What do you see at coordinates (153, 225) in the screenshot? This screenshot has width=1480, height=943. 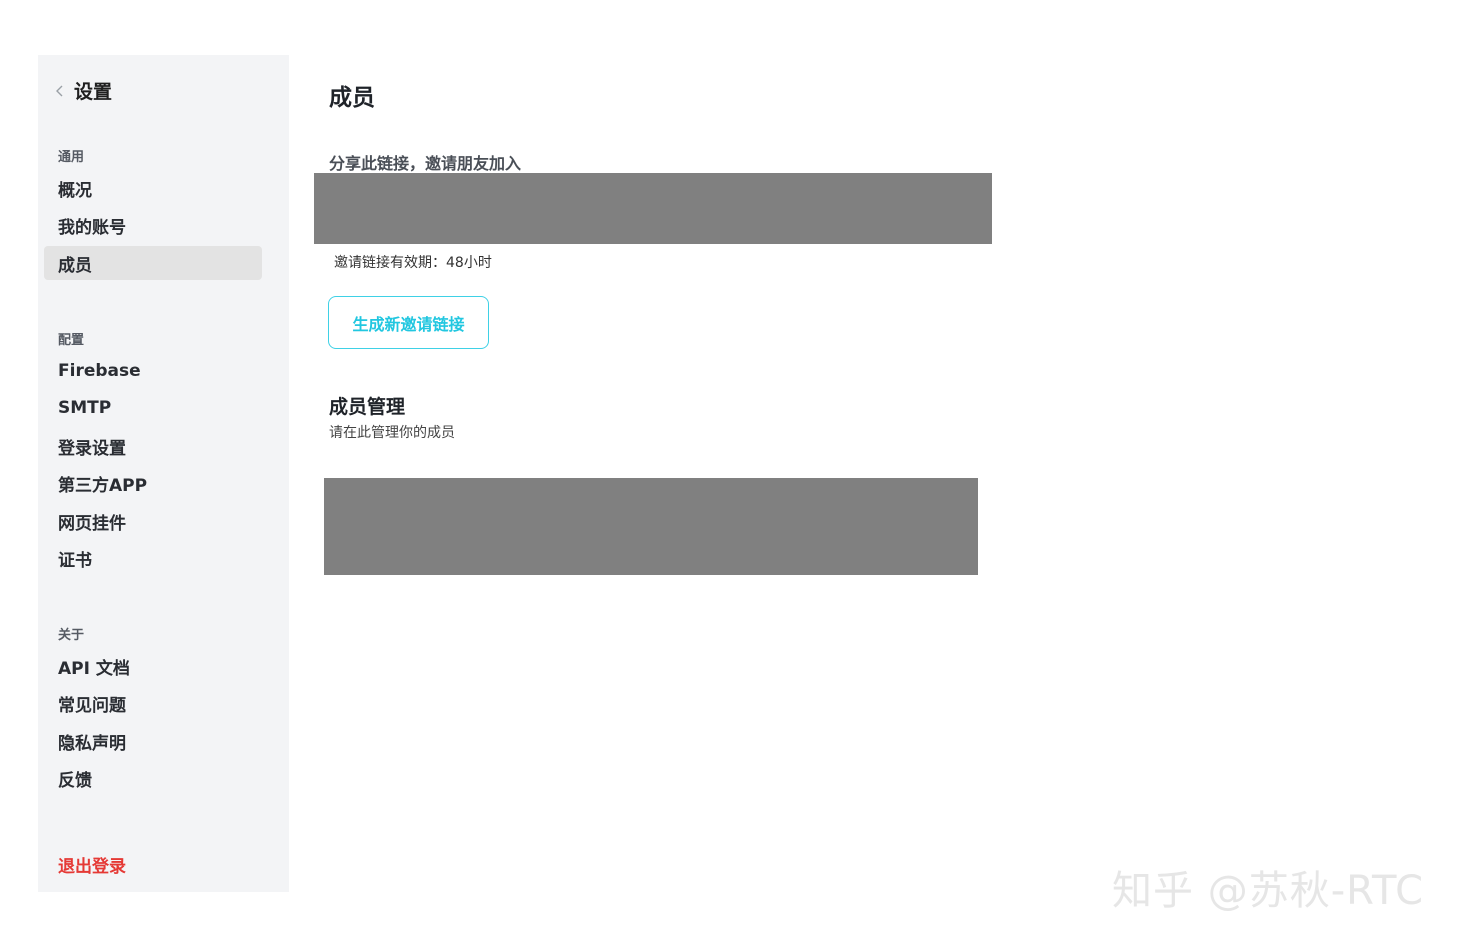 I see `sidebar-item-my-account: 我的账号` at bounding box center [153, 225].